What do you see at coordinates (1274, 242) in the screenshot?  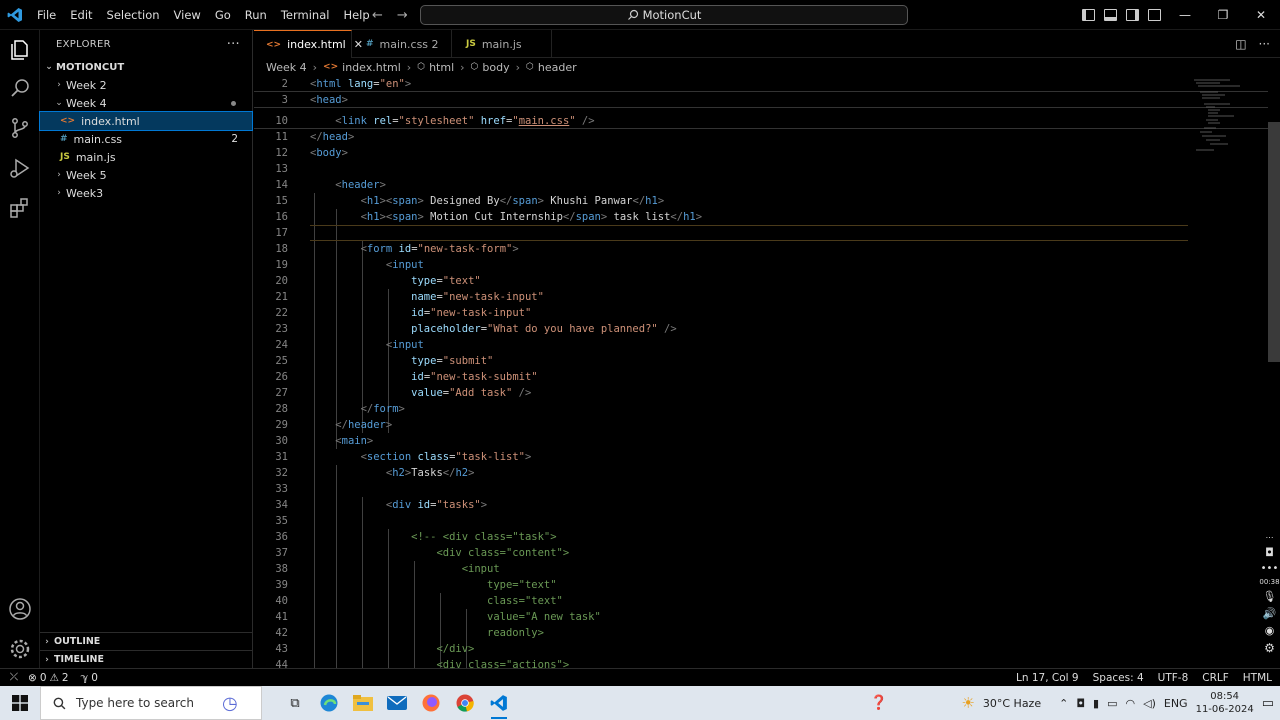 I see `vertical-scrollbar` at bounding box center [1274, 242].